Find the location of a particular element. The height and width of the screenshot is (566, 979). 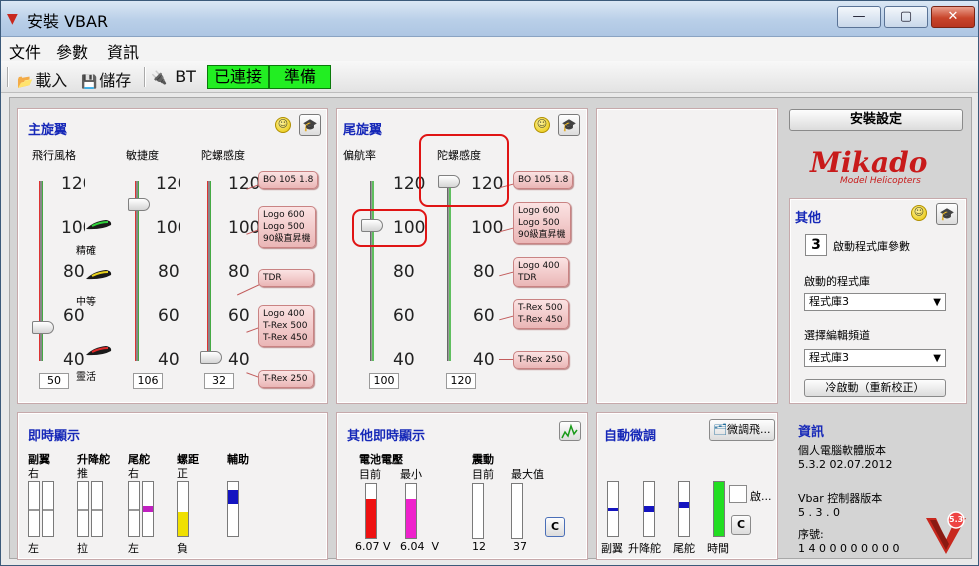

time-trim-bar is located at coordinates (719, 509).